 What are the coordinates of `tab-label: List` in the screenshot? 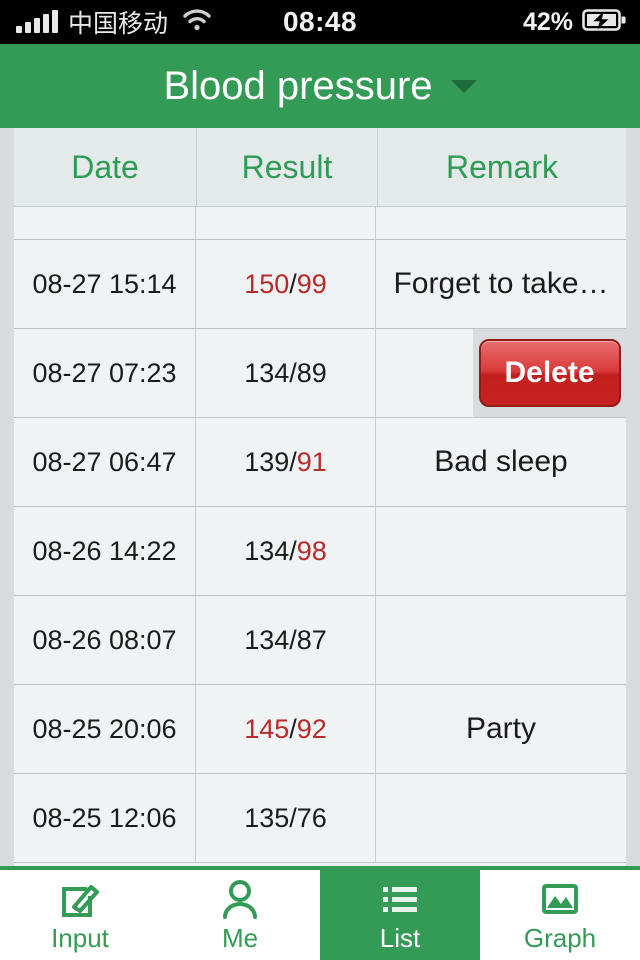 It's located at (400, 937).